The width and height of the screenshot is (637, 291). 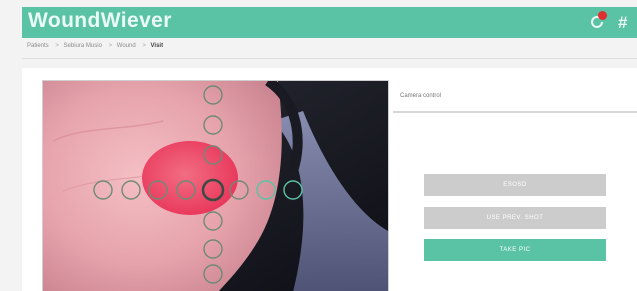 I want to click on use-previous-shot-button: USE PREV. SHOT, so click(x=515, y=218).